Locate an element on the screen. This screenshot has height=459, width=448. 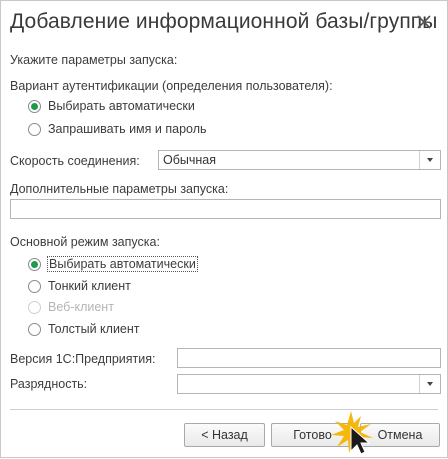
bitness-select is located at coordinates (309, 384).